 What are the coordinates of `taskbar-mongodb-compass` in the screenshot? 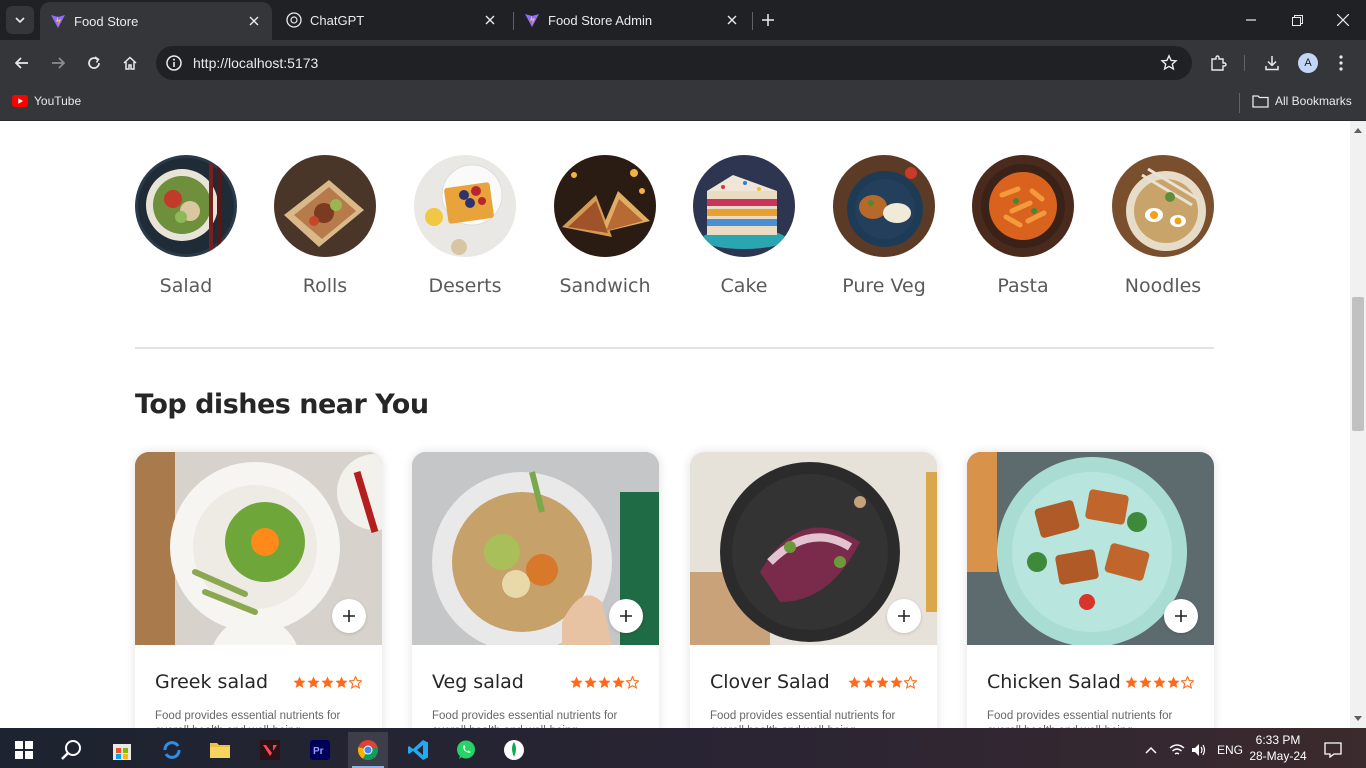 It's located at (514, 750).